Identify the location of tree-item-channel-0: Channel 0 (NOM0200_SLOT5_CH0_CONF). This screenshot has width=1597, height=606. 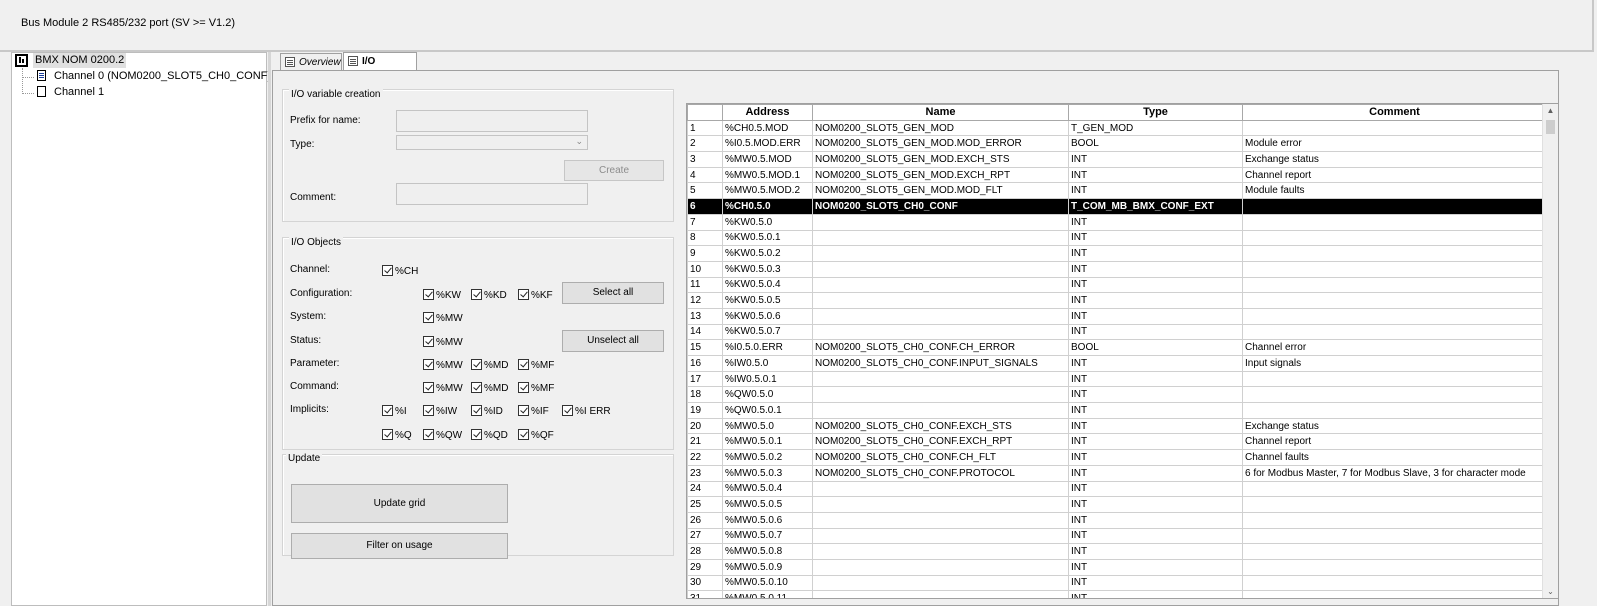
(162, 76).